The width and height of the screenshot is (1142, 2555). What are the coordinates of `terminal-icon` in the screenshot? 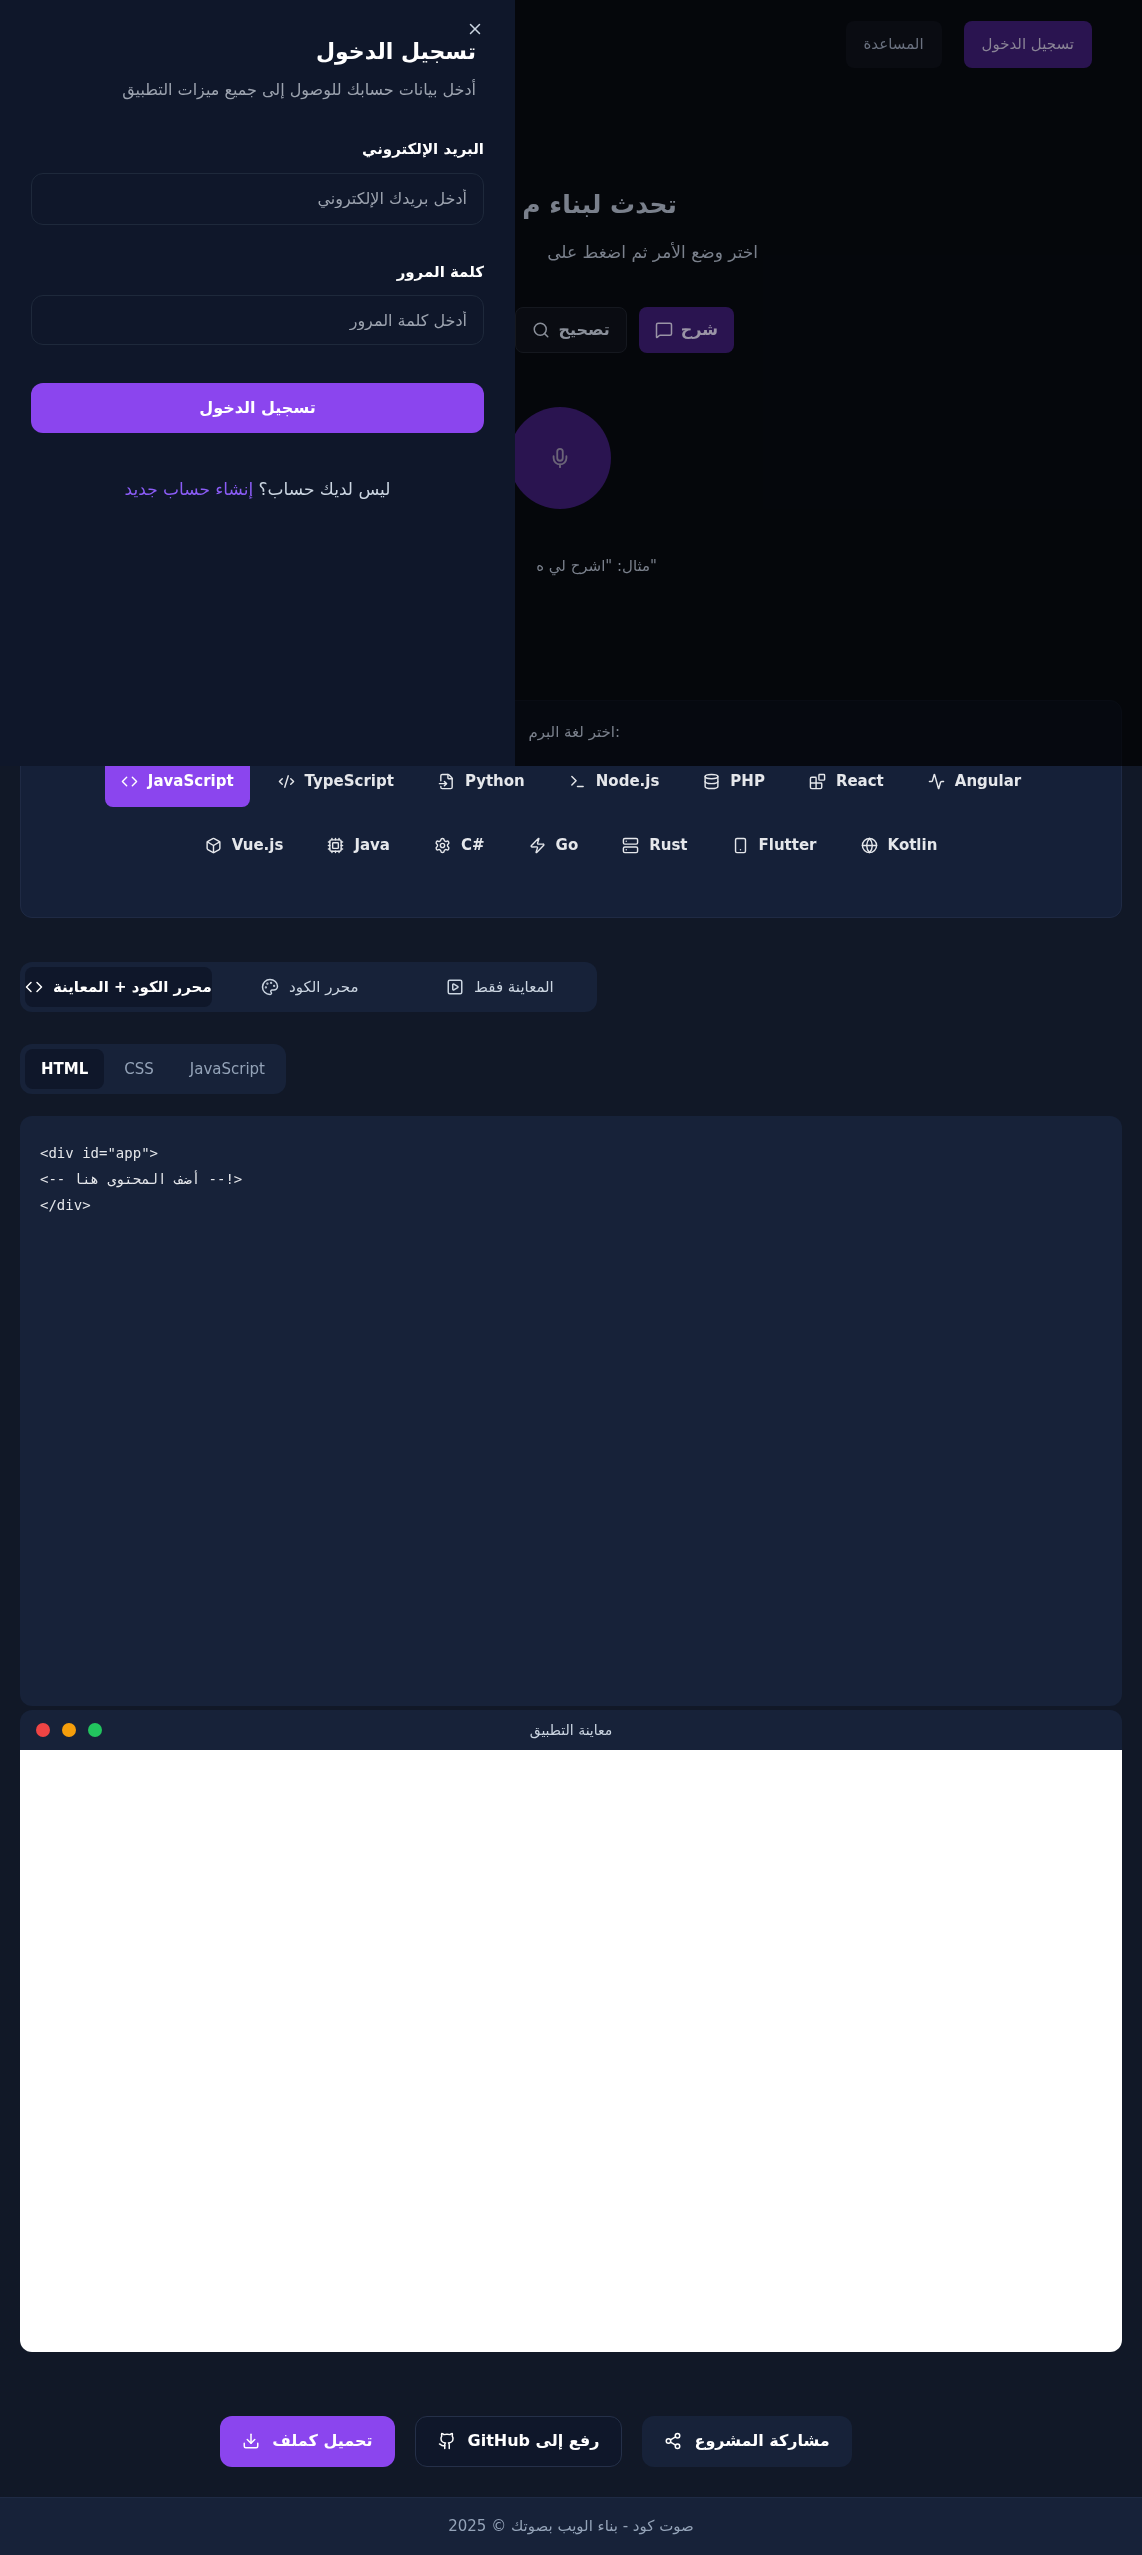 It's located at (577, 781).